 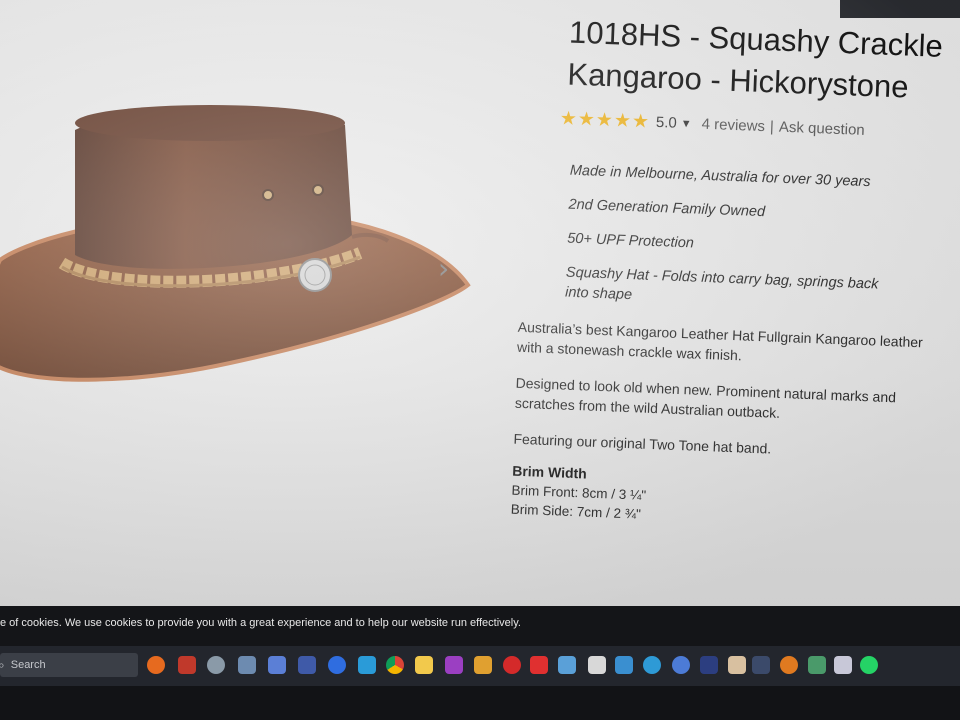 What do you see at coordinates (28, 665) in the screenshot?
I see `taskbar-search-placeholder: Search` at bounding box center [28, 665].